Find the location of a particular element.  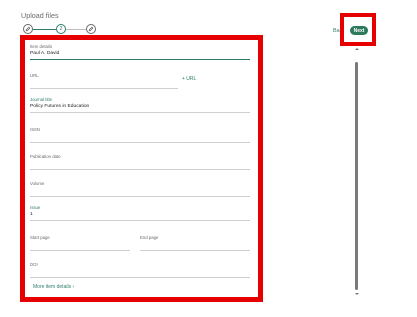

issn-label: ISSN is located at coordinates (35, 129).